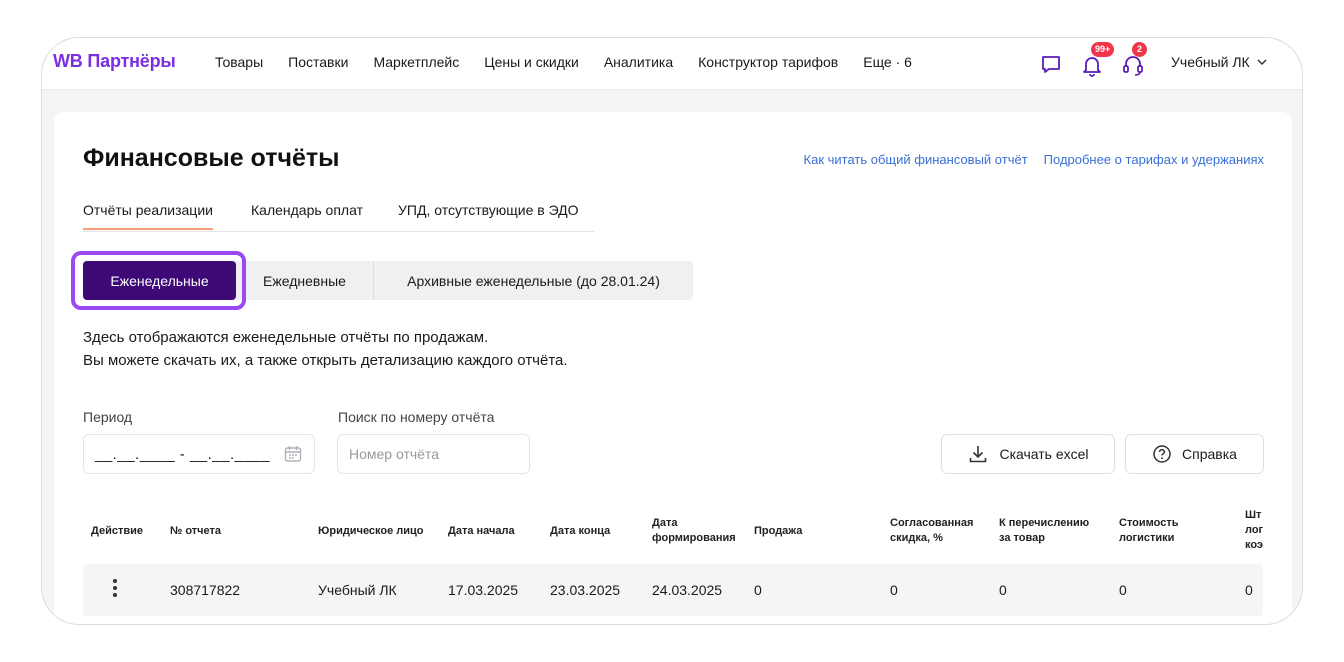 Image resolution: width=1344 pixels, height=662 pixels. I want to click on period-label: Период, so click(108, 417).